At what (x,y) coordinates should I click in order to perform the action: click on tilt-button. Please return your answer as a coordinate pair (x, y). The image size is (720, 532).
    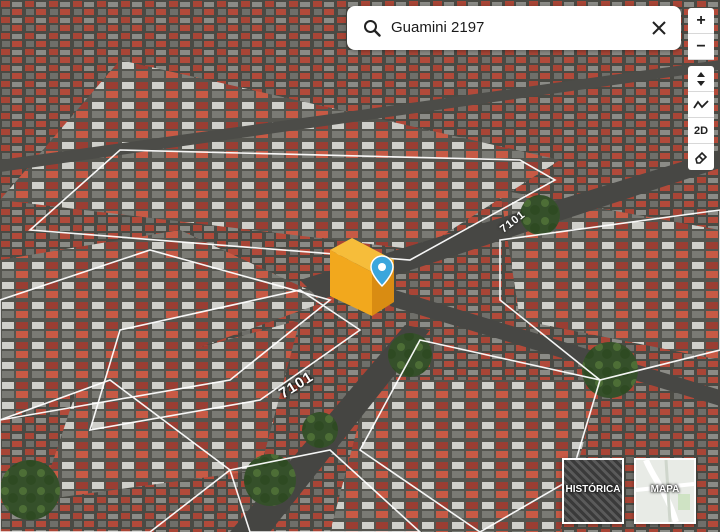
    Looking at the image, I should click on (701, 79).